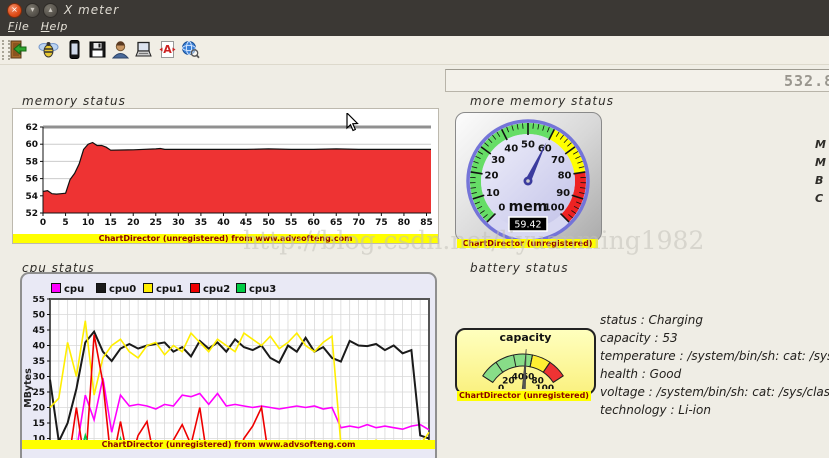 The width and height of the screenshot is (829, 458). I want to click on svg-text: 10, so click(88, 223).